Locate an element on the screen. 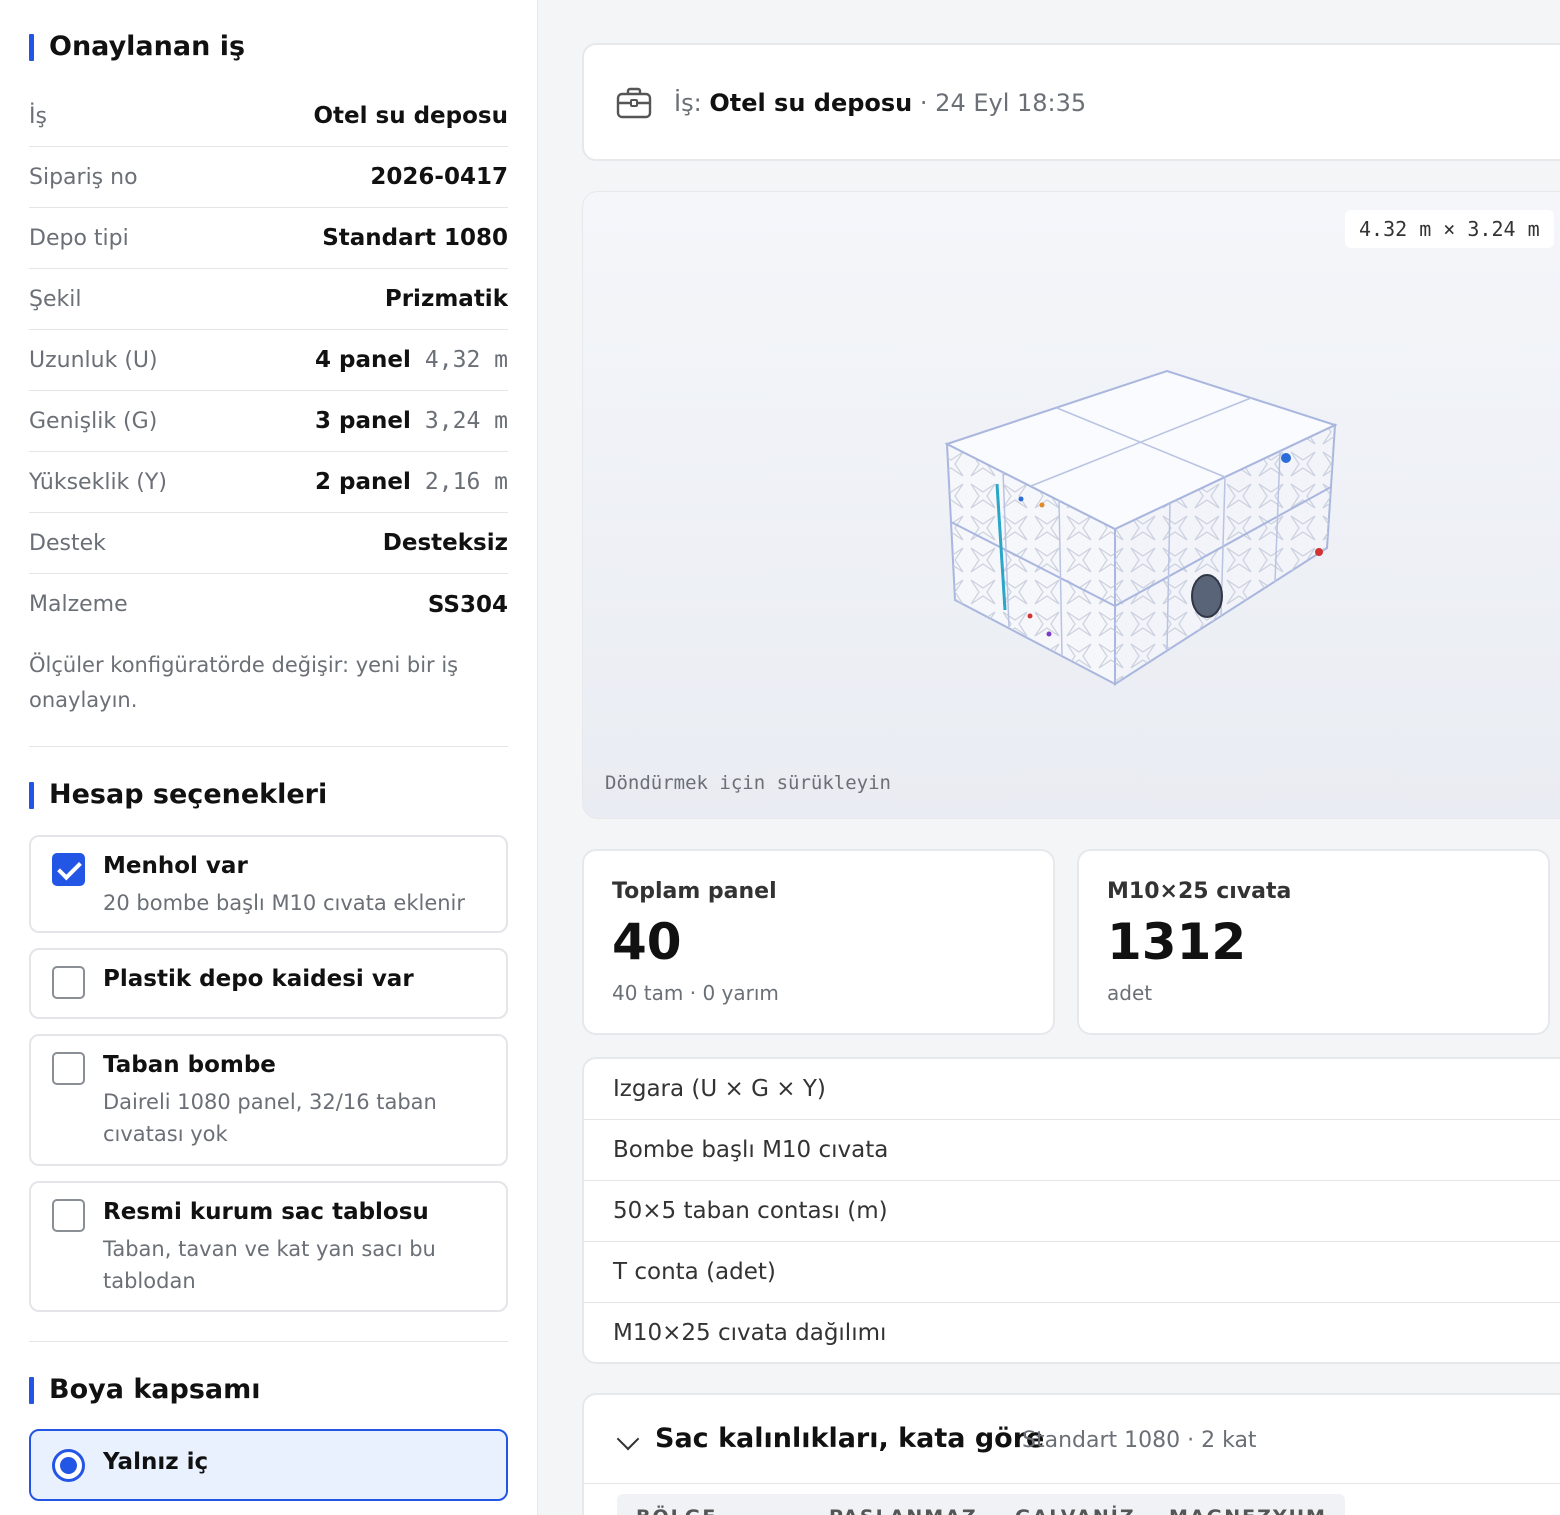 Image resolution: width=1560 pixels, height=1515 pixels. stat-value: 1312 is located at coordinates (1177, 942).